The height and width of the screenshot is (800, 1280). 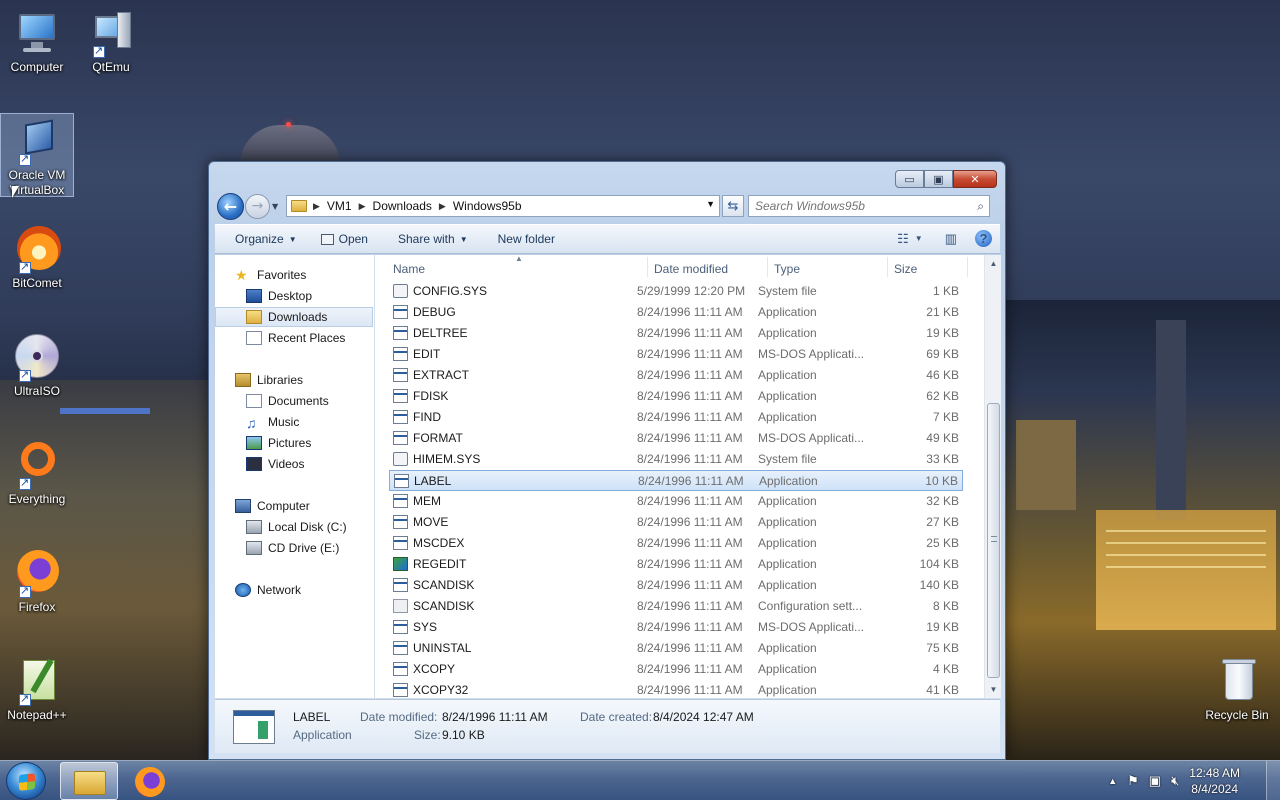 I want to click on open-button: Open, so click(x=344, y=239).